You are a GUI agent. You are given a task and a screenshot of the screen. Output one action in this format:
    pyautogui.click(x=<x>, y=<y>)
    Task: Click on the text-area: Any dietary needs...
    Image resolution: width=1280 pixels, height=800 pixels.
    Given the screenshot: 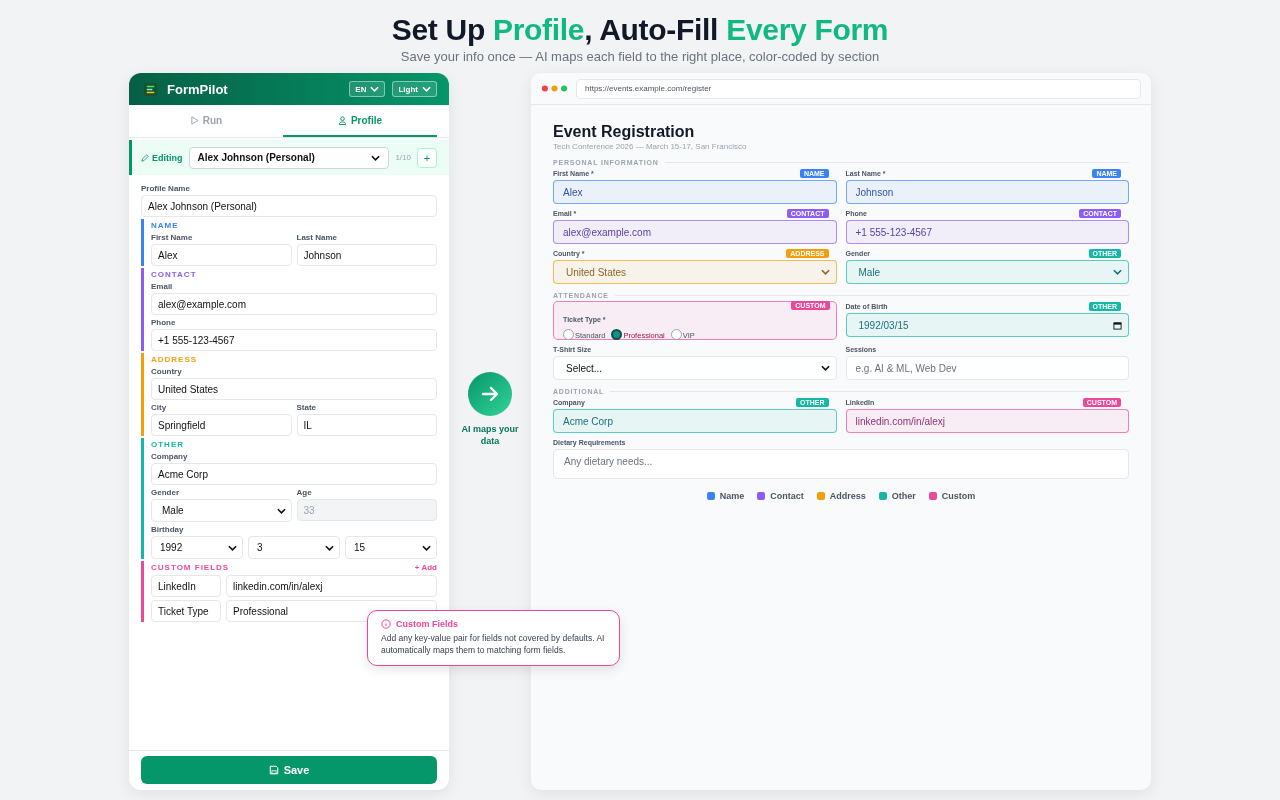 What is the action you would take?
    pyautogui.click(x=841, y=464)
    